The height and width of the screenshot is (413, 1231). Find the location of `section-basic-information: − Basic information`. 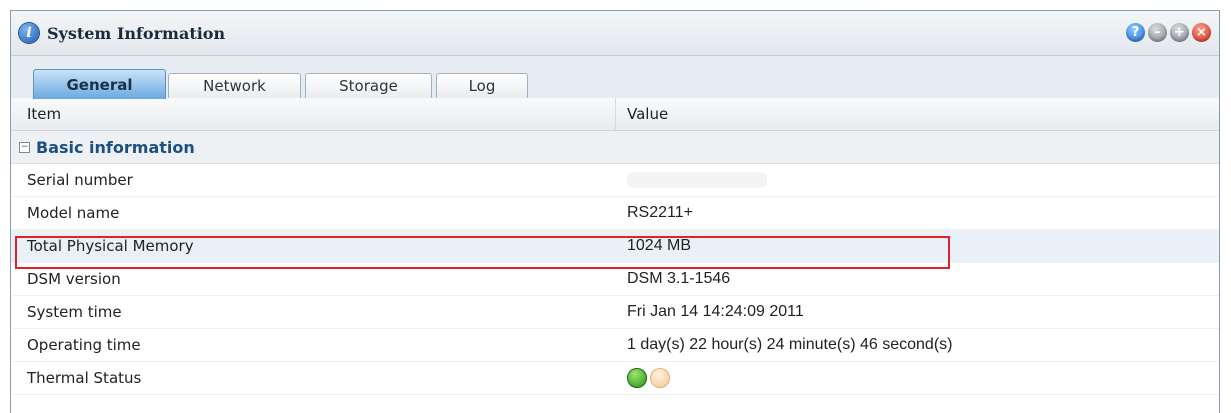

section-basic-information: − Basic information is located at coordinates (615, 147).